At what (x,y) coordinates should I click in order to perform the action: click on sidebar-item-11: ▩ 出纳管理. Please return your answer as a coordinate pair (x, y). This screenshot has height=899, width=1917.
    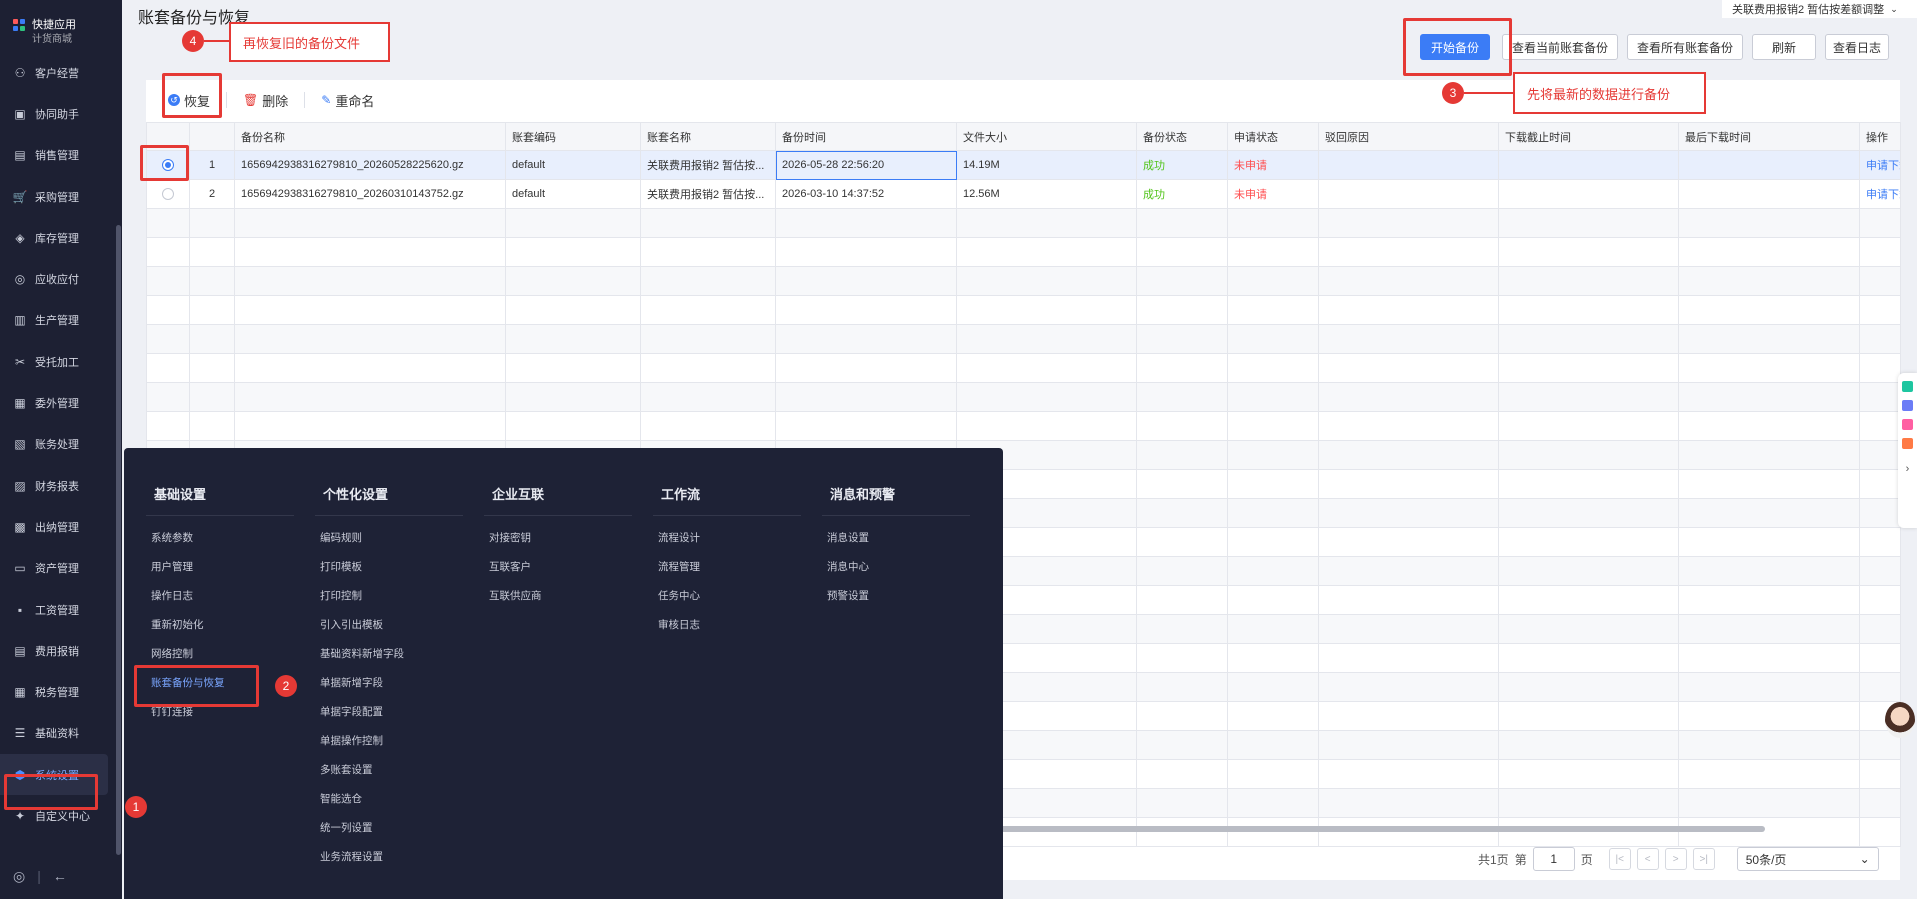
    Looking at the image, I should click on (61, 526).